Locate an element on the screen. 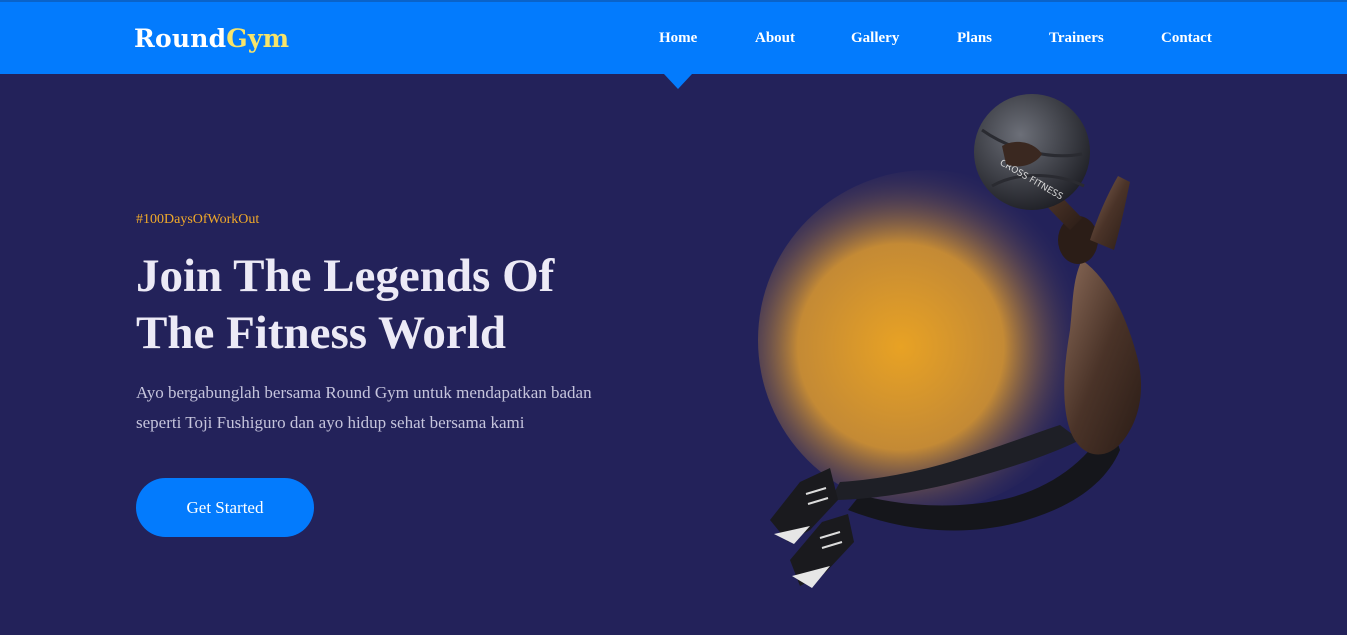 This screenshot has width=1347, height=635. get-started-button: Get Started is located at coordinates (225, 507).